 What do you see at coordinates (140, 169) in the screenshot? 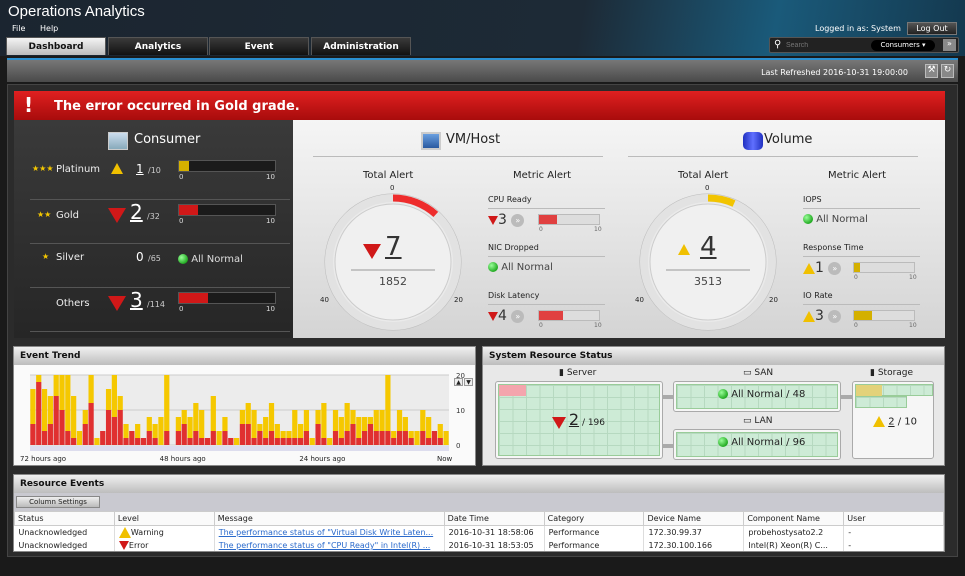
I see `alert-count: 1` at bounding box center [140, 169].